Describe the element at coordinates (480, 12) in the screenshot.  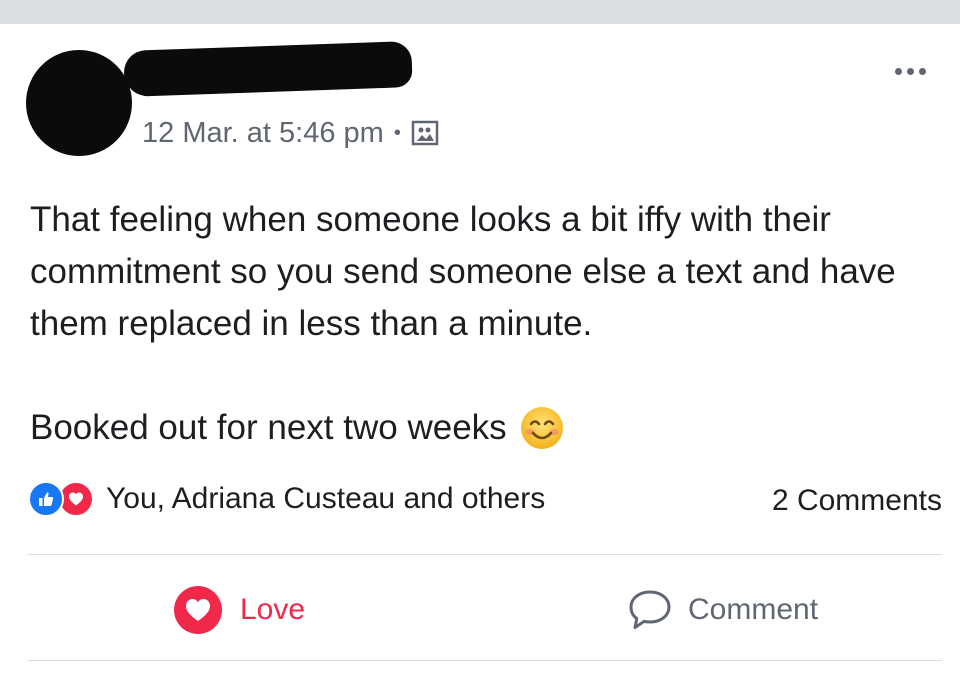
I see `top-background-strip` at that location.